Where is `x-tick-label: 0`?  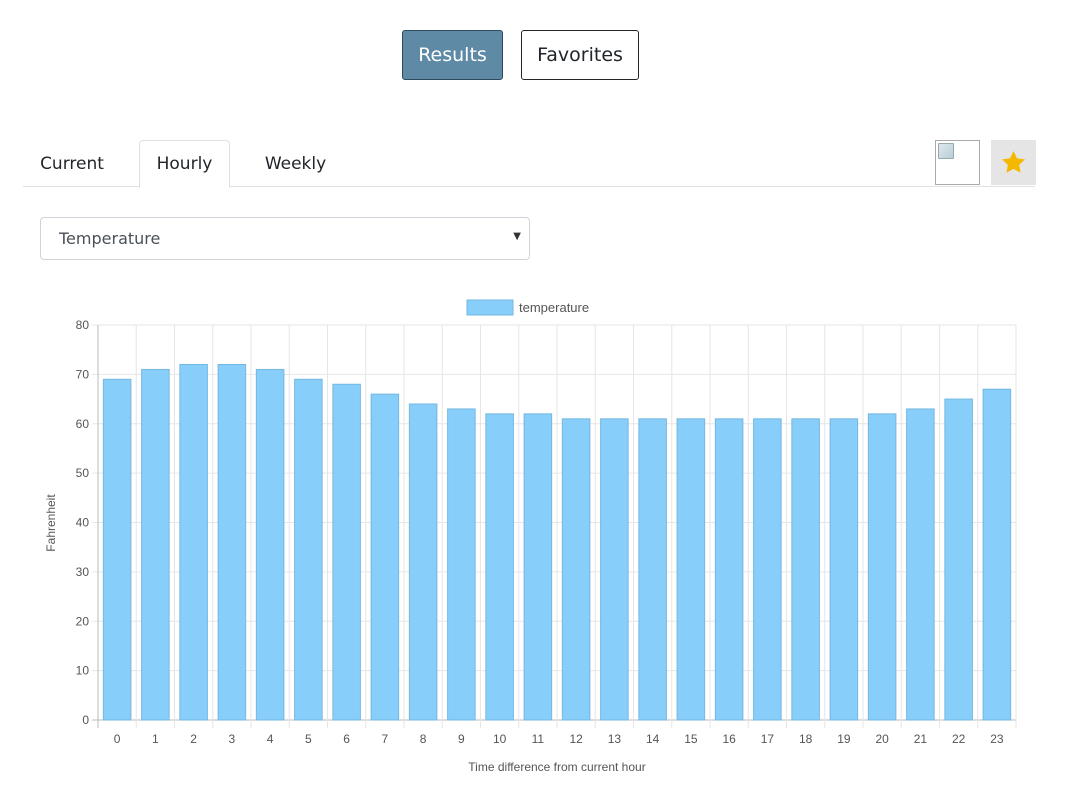
x-tick-label: 0 is located at coordinates (117, 739).